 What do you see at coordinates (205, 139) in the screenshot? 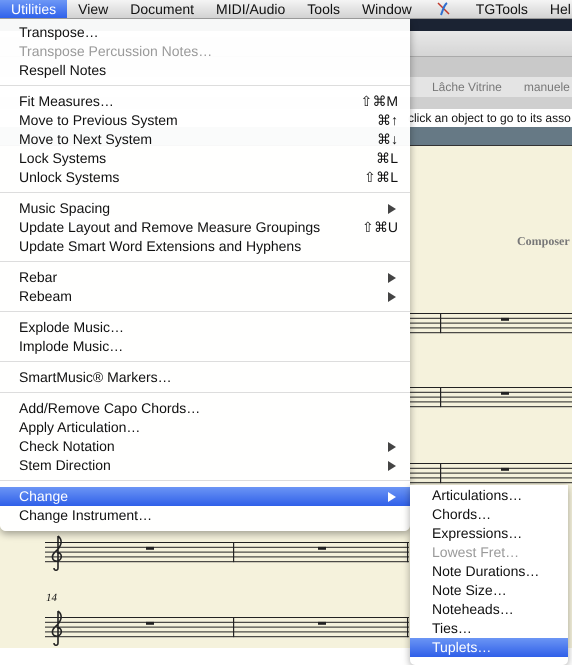
I see `menu-item: Move to Next System ⌘↓` at bounding box center [205, 139].